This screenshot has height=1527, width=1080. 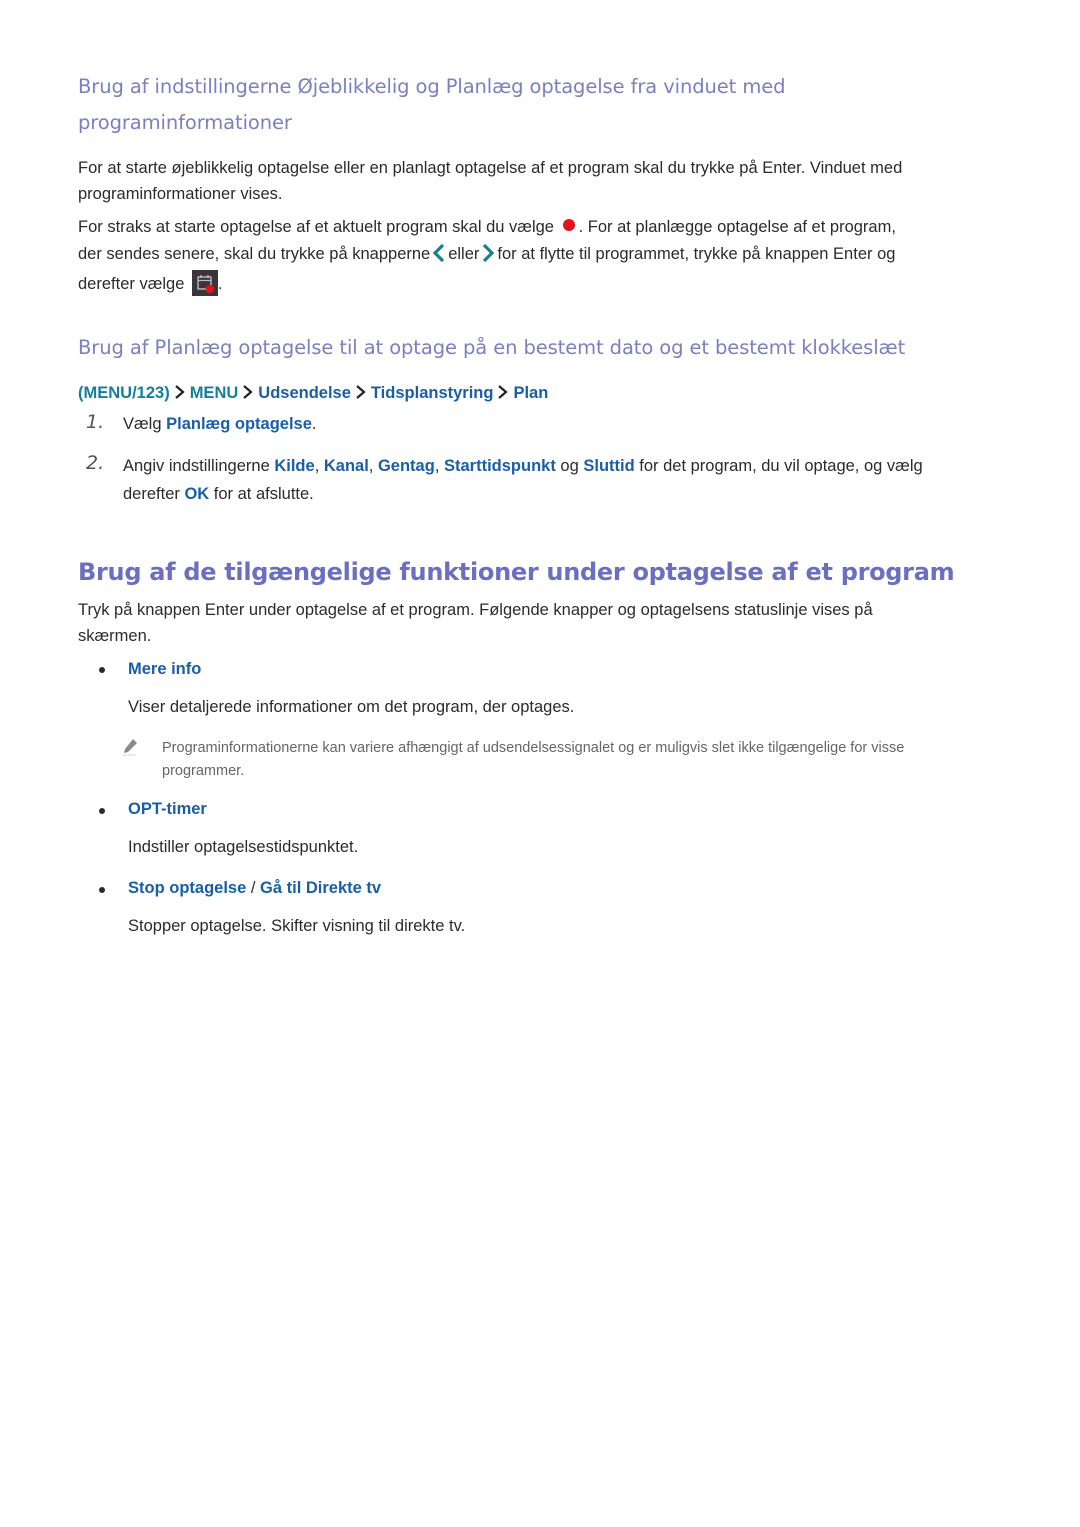 I want to click on chevron-left-icon, so click(x=439, y=253).